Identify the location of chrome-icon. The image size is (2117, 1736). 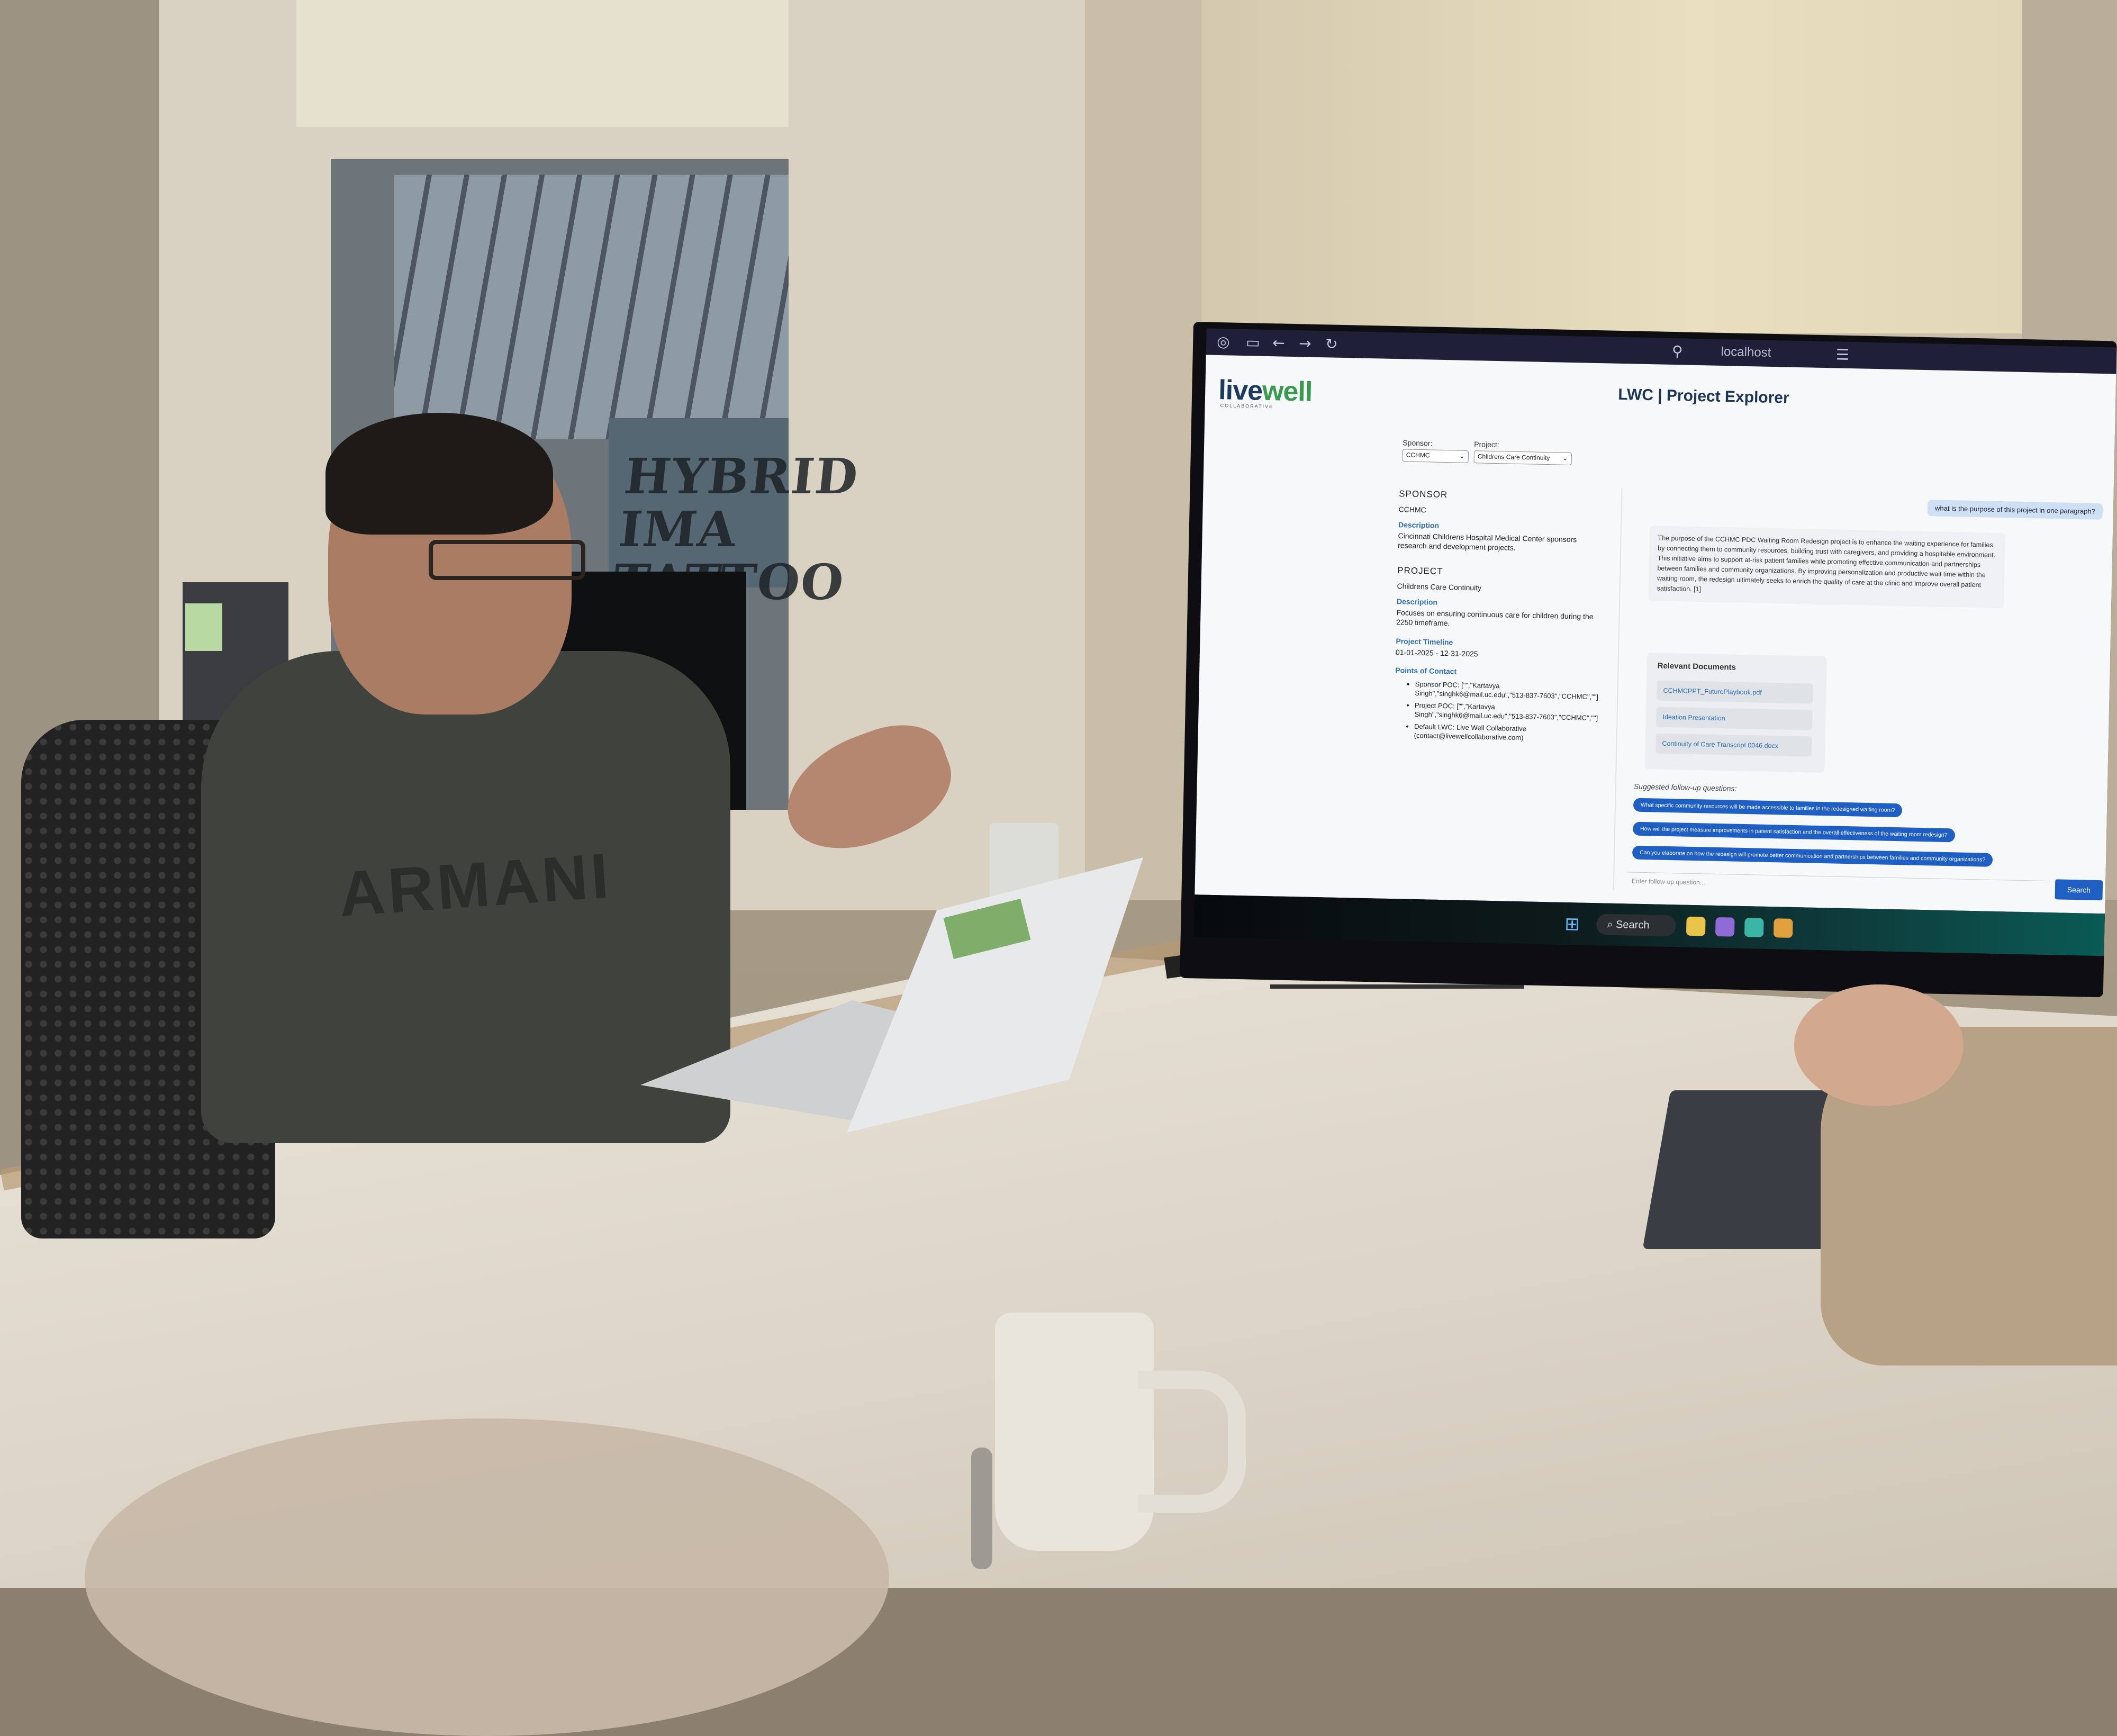
(1696, 926).